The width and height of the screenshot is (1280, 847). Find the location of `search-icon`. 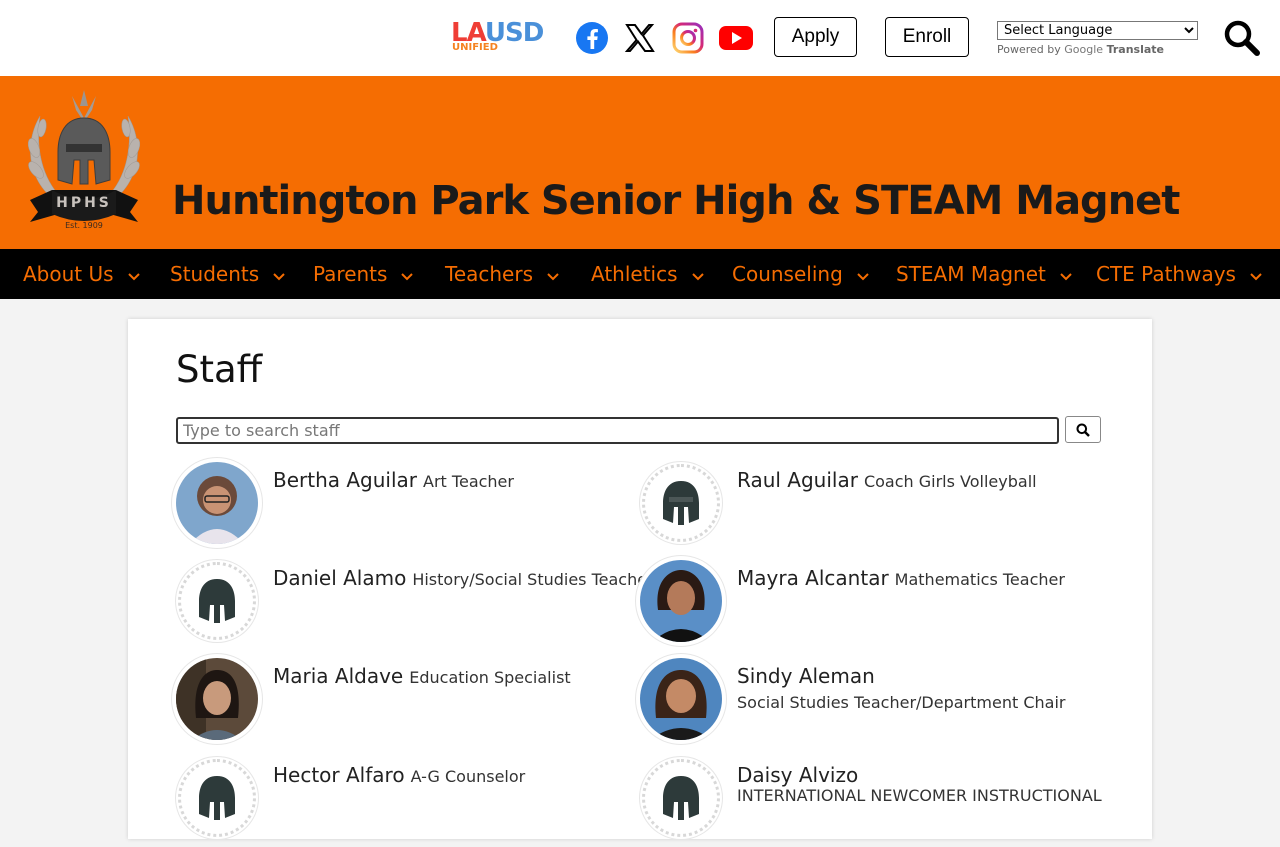

search-icon is located at coordinates (1083, 430).